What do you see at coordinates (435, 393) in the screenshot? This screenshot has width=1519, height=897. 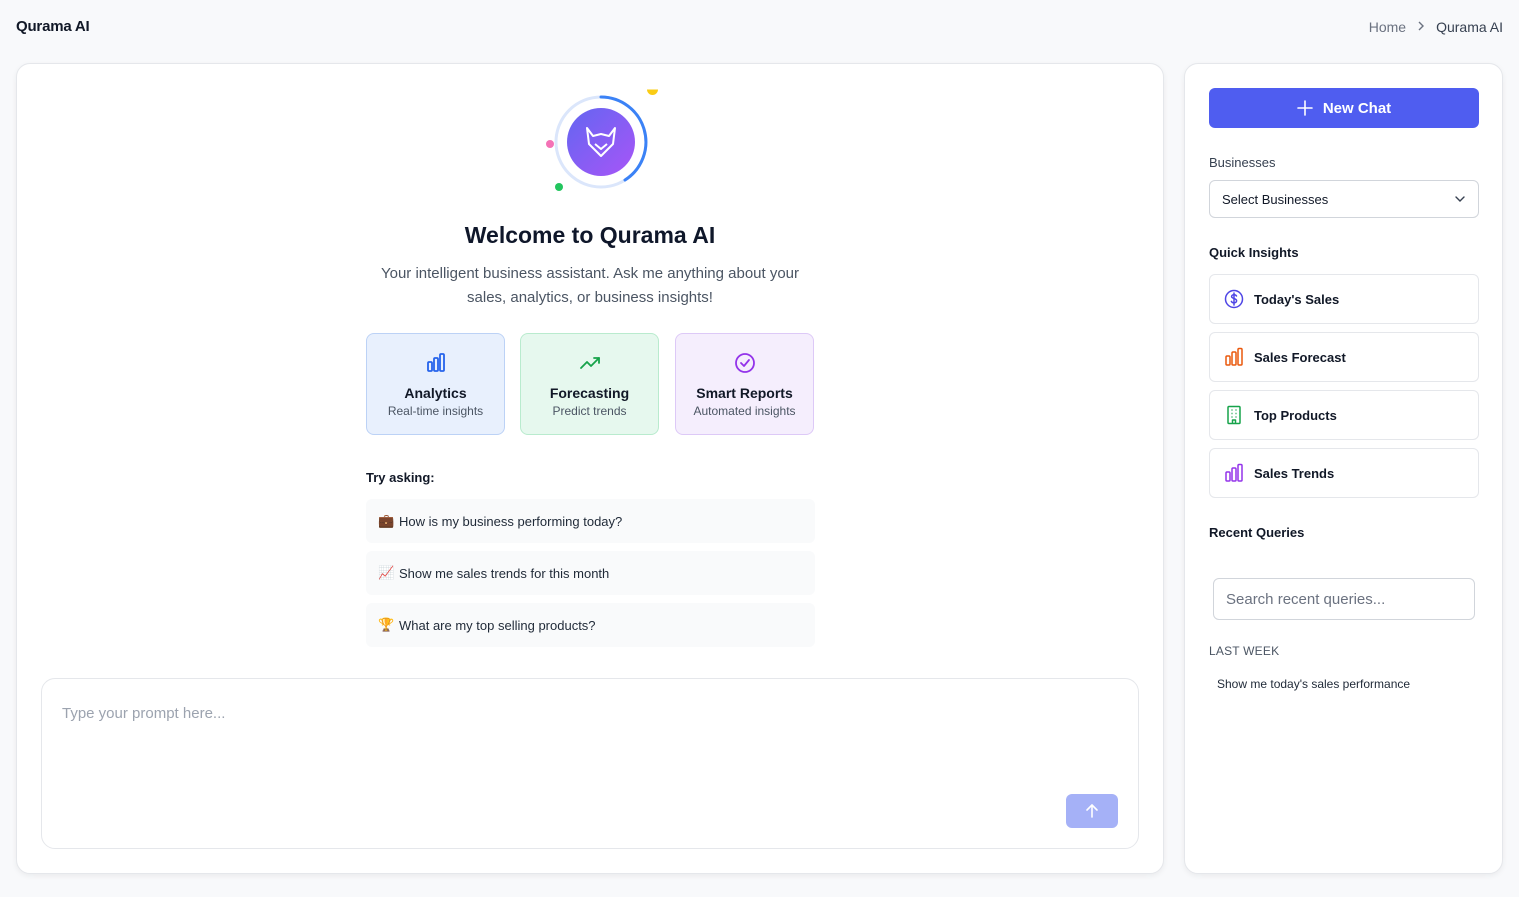 I see `feature-title: Analytics` at bounding box center [435, 393].